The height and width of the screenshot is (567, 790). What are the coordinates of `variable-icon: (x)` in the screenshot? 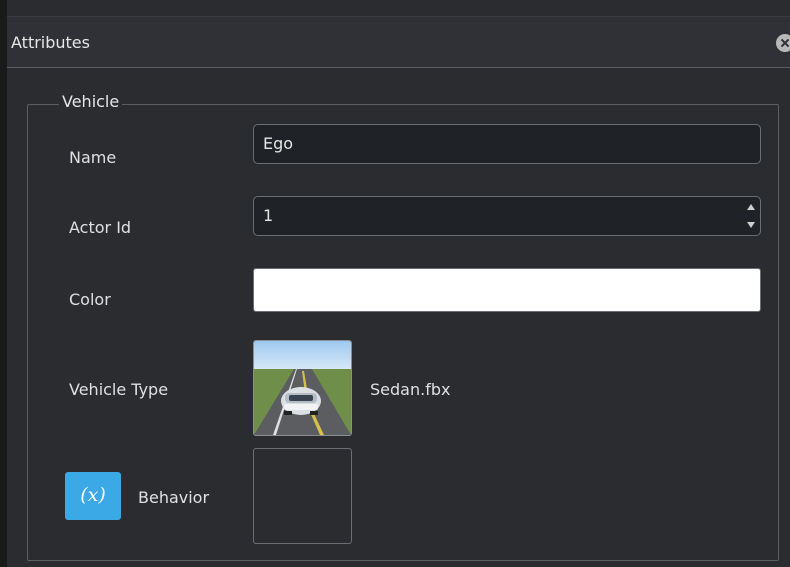 It's located at (93, 496).